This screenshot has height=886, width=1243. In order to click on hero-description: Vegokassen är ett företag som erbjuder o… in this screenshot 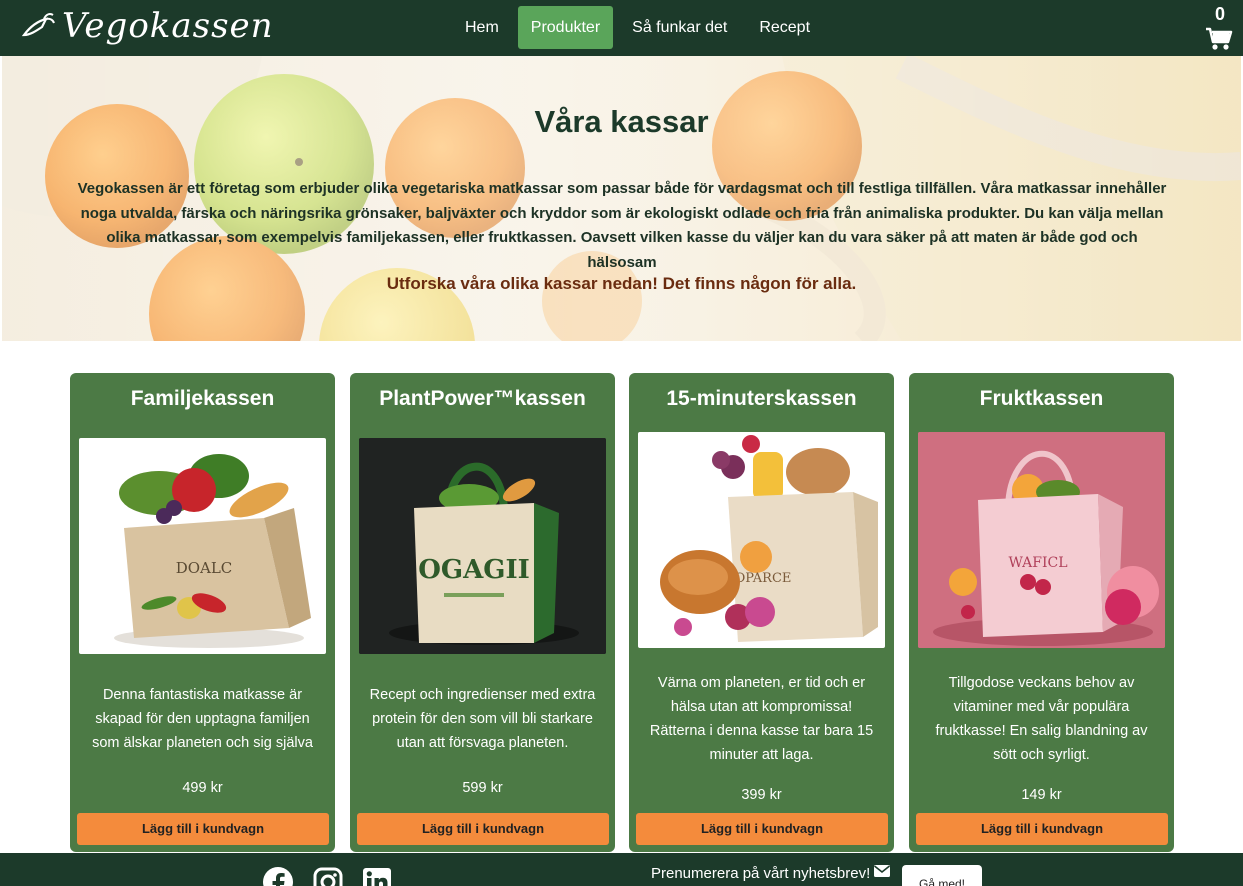, I will do `click(622, 225)`.